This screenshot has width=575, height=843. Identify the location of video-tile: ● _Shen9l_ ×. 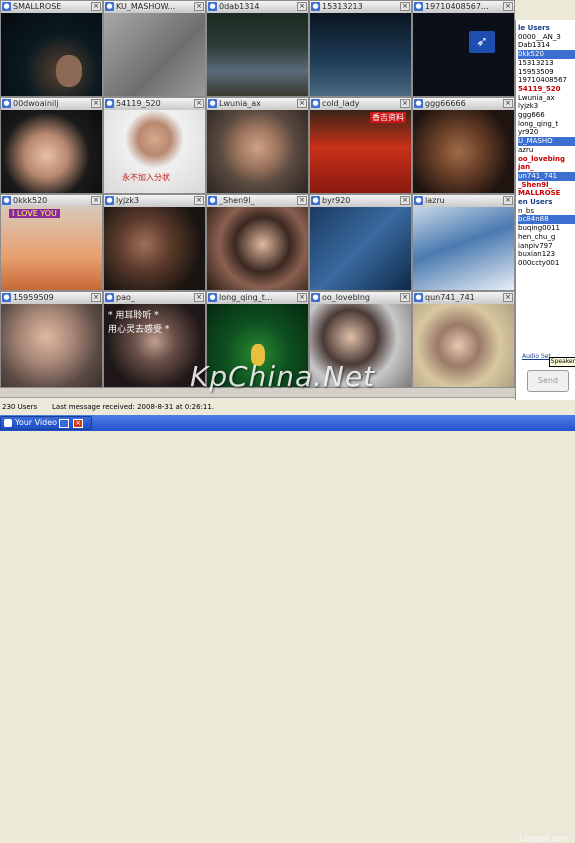
(257, 242).